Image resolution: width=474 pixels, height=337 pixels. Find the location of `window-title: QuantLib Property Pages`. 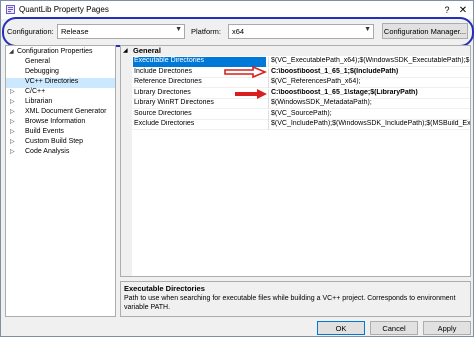

window-title: QuantLib Property Pages is located at coordinates (64, 9).